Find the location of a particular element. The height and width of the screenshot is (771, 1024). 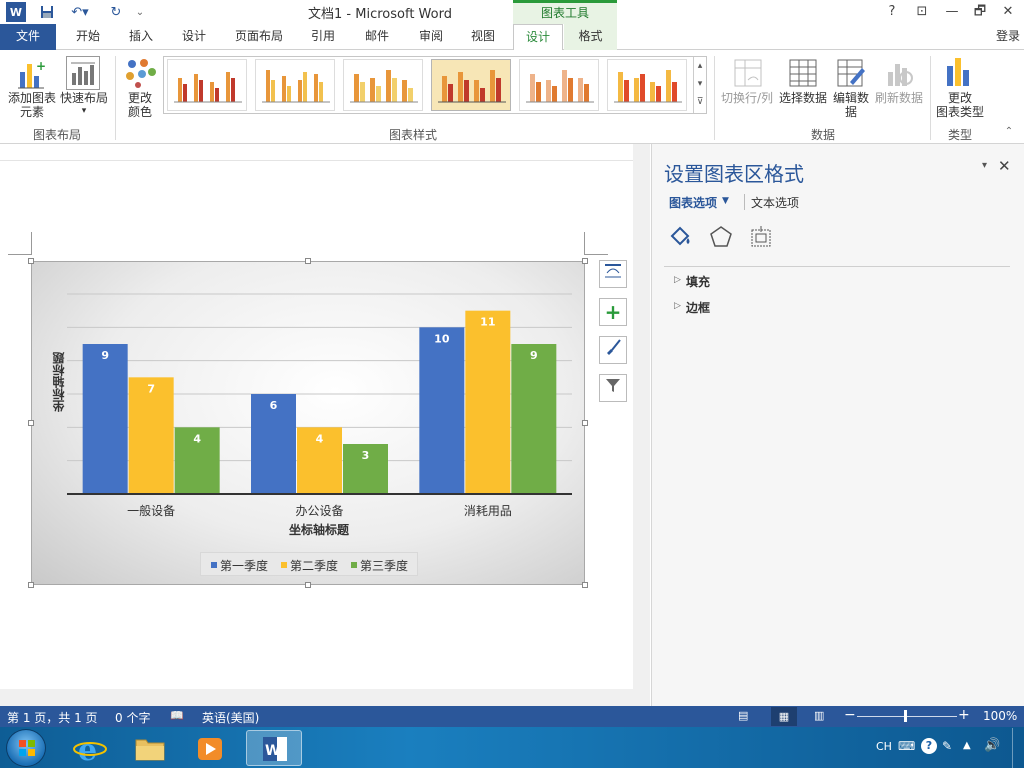

change-colors-label: 更改 is located at coordinates (140, 98).